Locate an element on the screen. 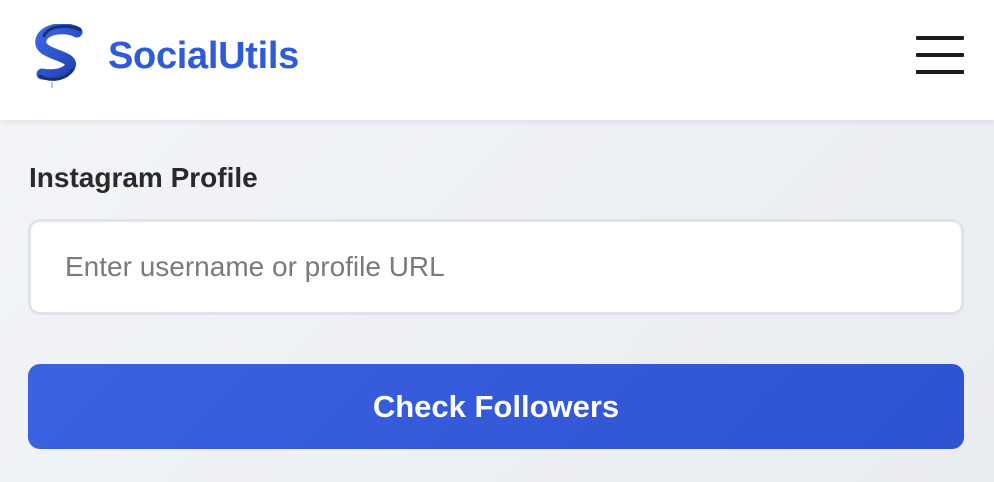 The height and width of the screenshot is (482, 994). hamburger-menu-button is located at coordinates (940, 56).